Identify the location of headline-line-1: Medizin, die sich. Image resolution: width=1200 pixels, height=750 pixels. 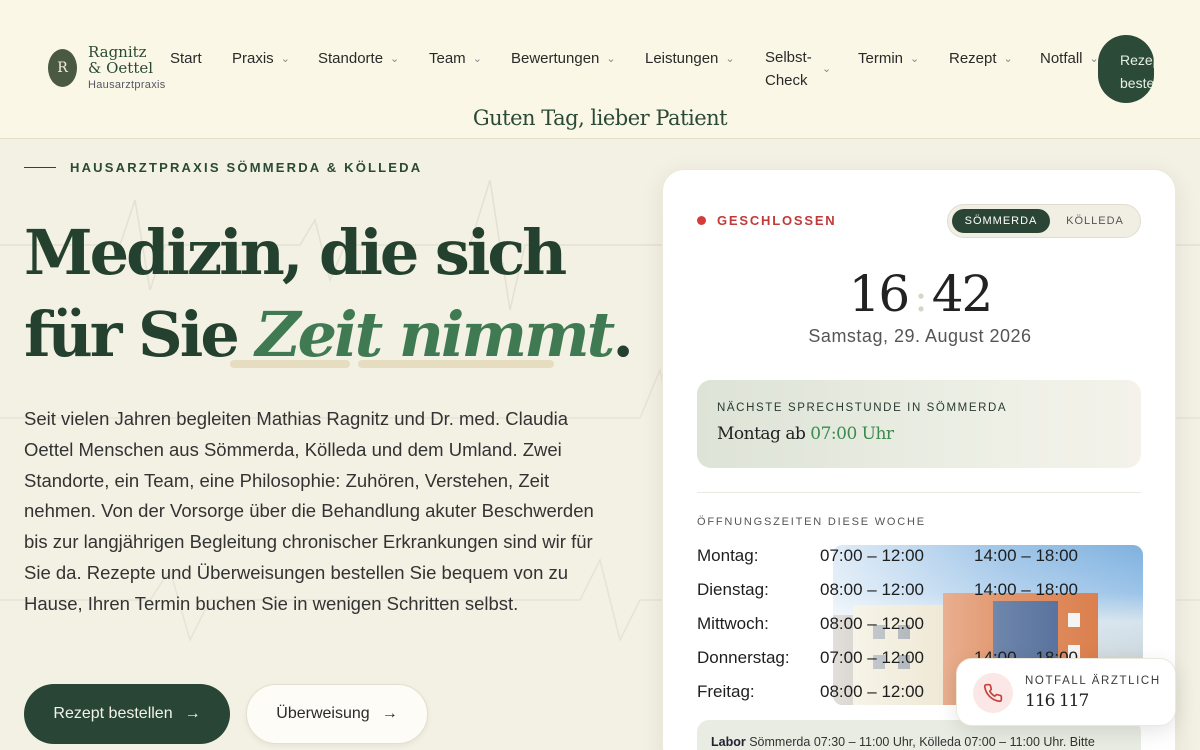
(295, 252).